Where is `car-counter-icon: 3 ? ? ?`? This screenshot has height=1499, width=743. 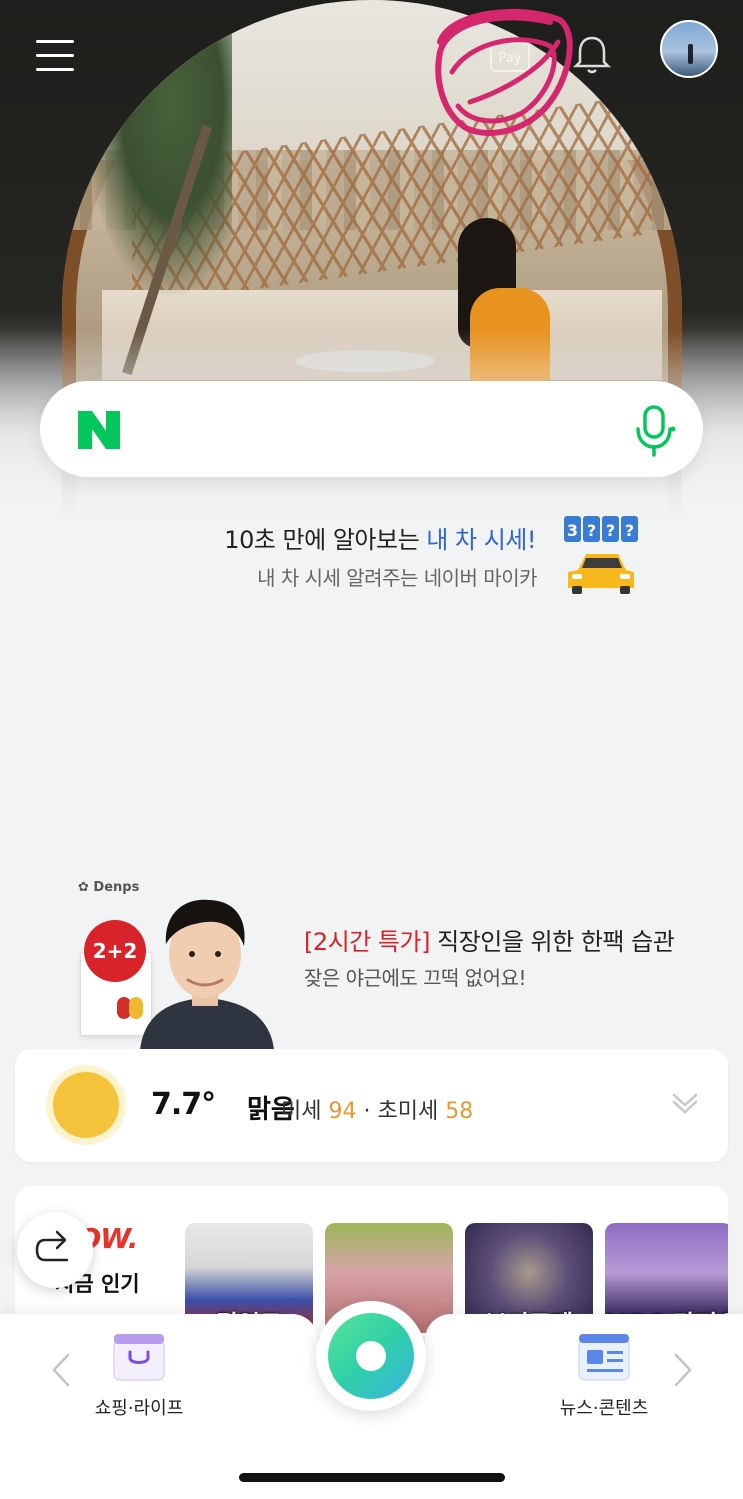
car-counter-icon: 3 ? ? ? is located at coordinates (601, 555).